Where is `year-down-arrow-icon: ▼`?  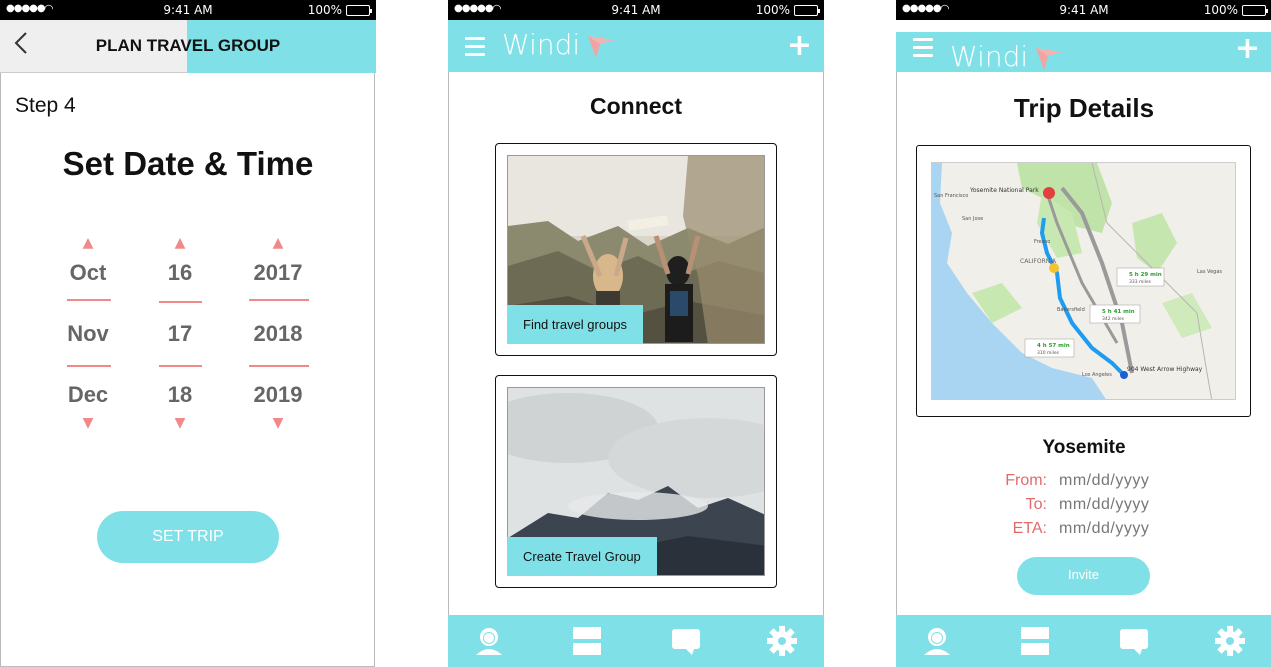
year-down-arrow-icon: ▼ is located at coordinates (278, 423).